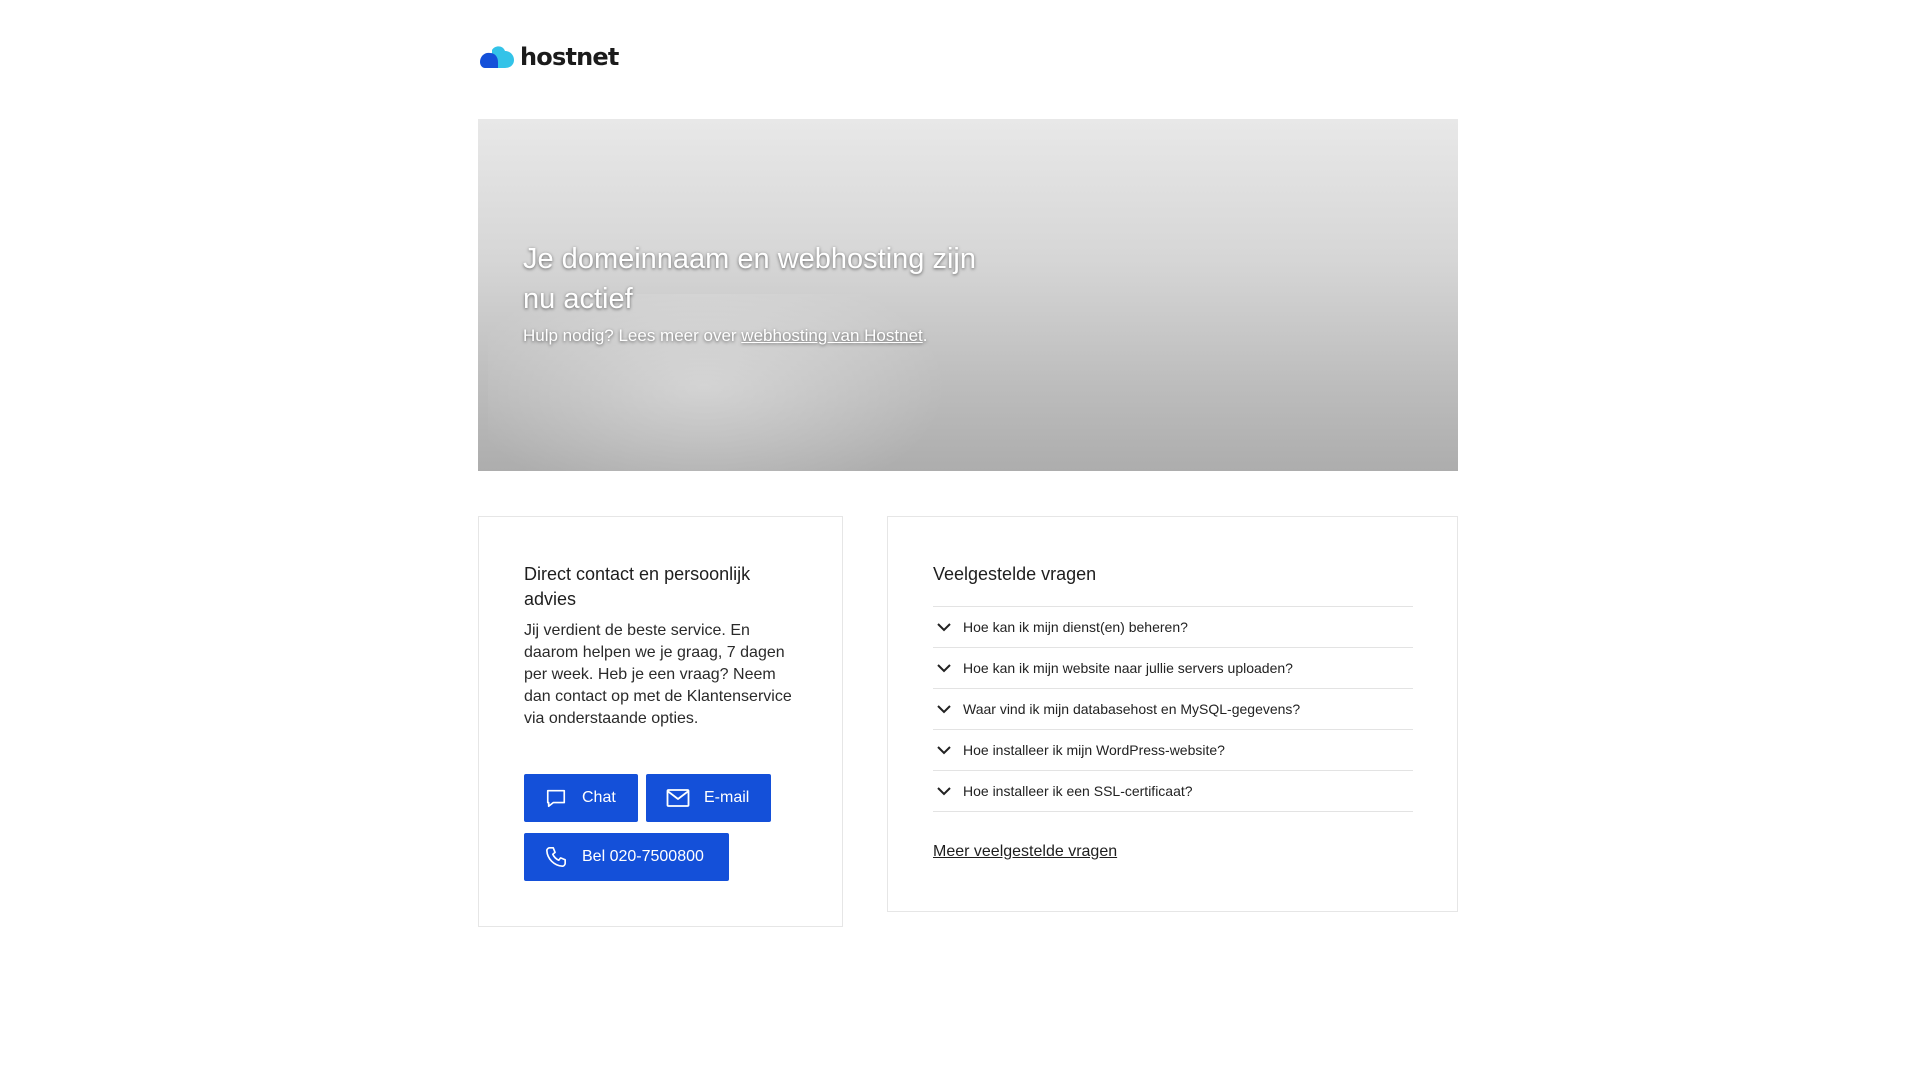 This screenshot has width=1920, height=1080. What do you see at coordinates (632, 335) in the screenshot?
I see `hero-subtitle-prefix: Hulp nodig? Lees meer over` at bounding box center [632, 335].